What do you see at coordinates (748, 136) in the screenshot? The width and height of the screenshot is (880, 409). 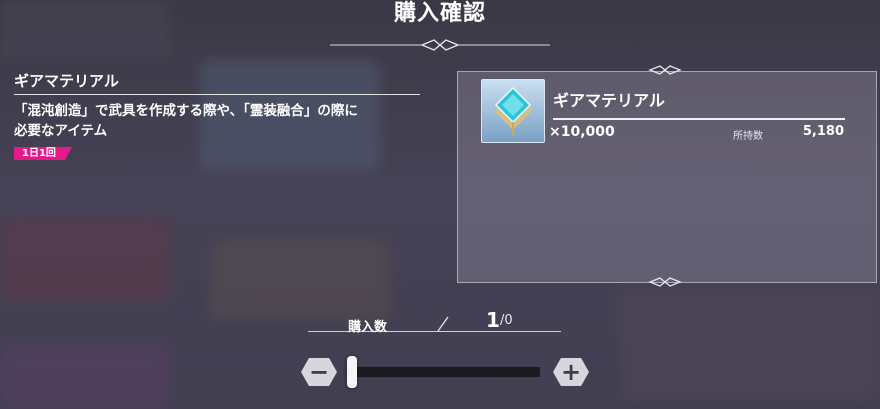 I see `owned-count-label: 所持数` at bounding box center [748, 136].